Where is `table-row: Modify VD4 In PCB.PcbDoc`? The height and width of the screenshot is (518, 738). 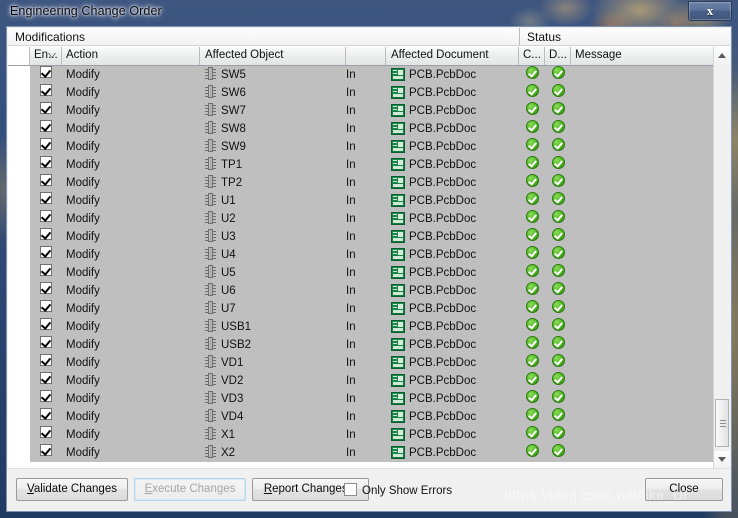 table-row: Modify VD4 In PCB.PcbDoc is located at coordinates (369, 417).